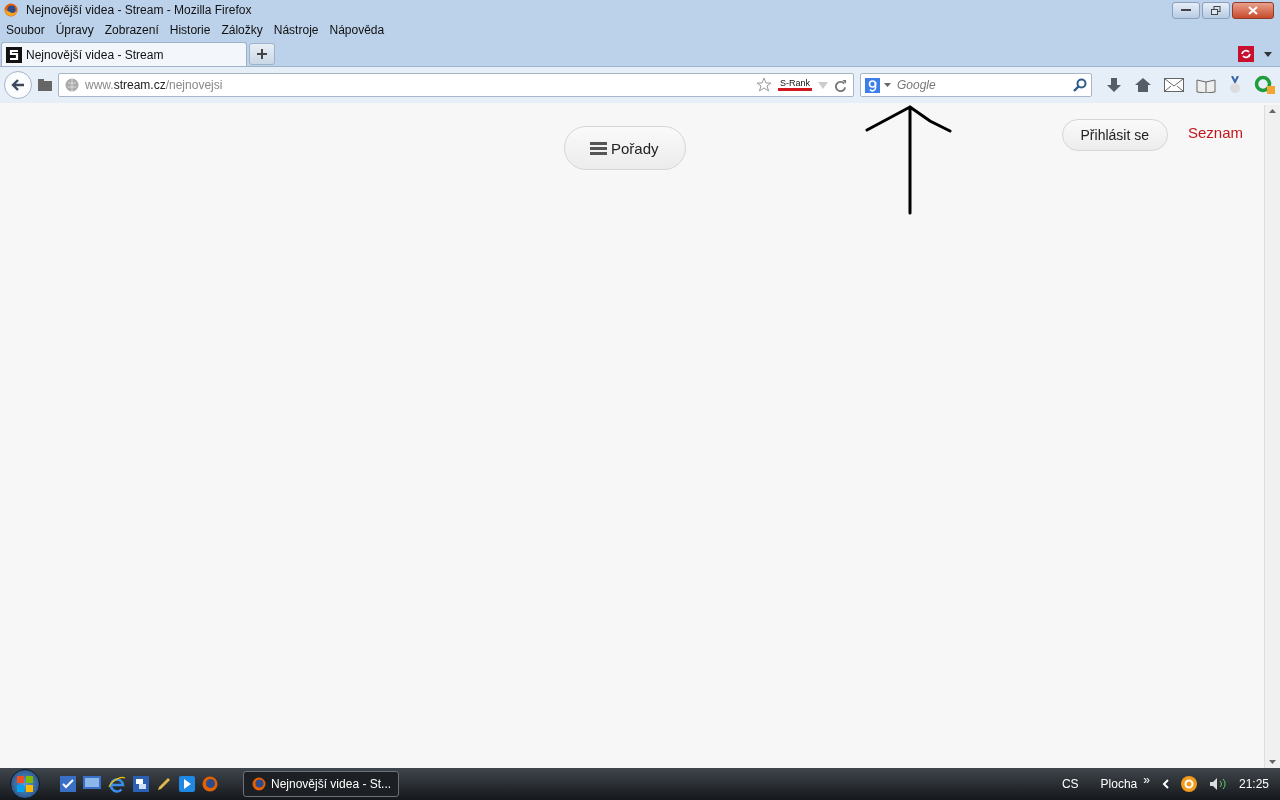 The width and height of the screenshot is (1280, 800). Describe the element at coordinates (1080, 85) in the screenshot. I see `search-icon` at that location.